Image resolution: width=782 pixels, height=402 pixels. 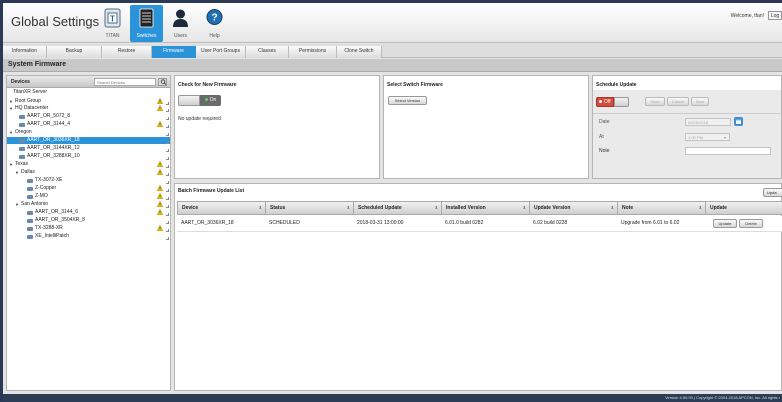 What do you see at coordinates (707, 137) in the screenshot?
I see `time-select: 1:00 PM ▾` at bounding box center [707, 137].